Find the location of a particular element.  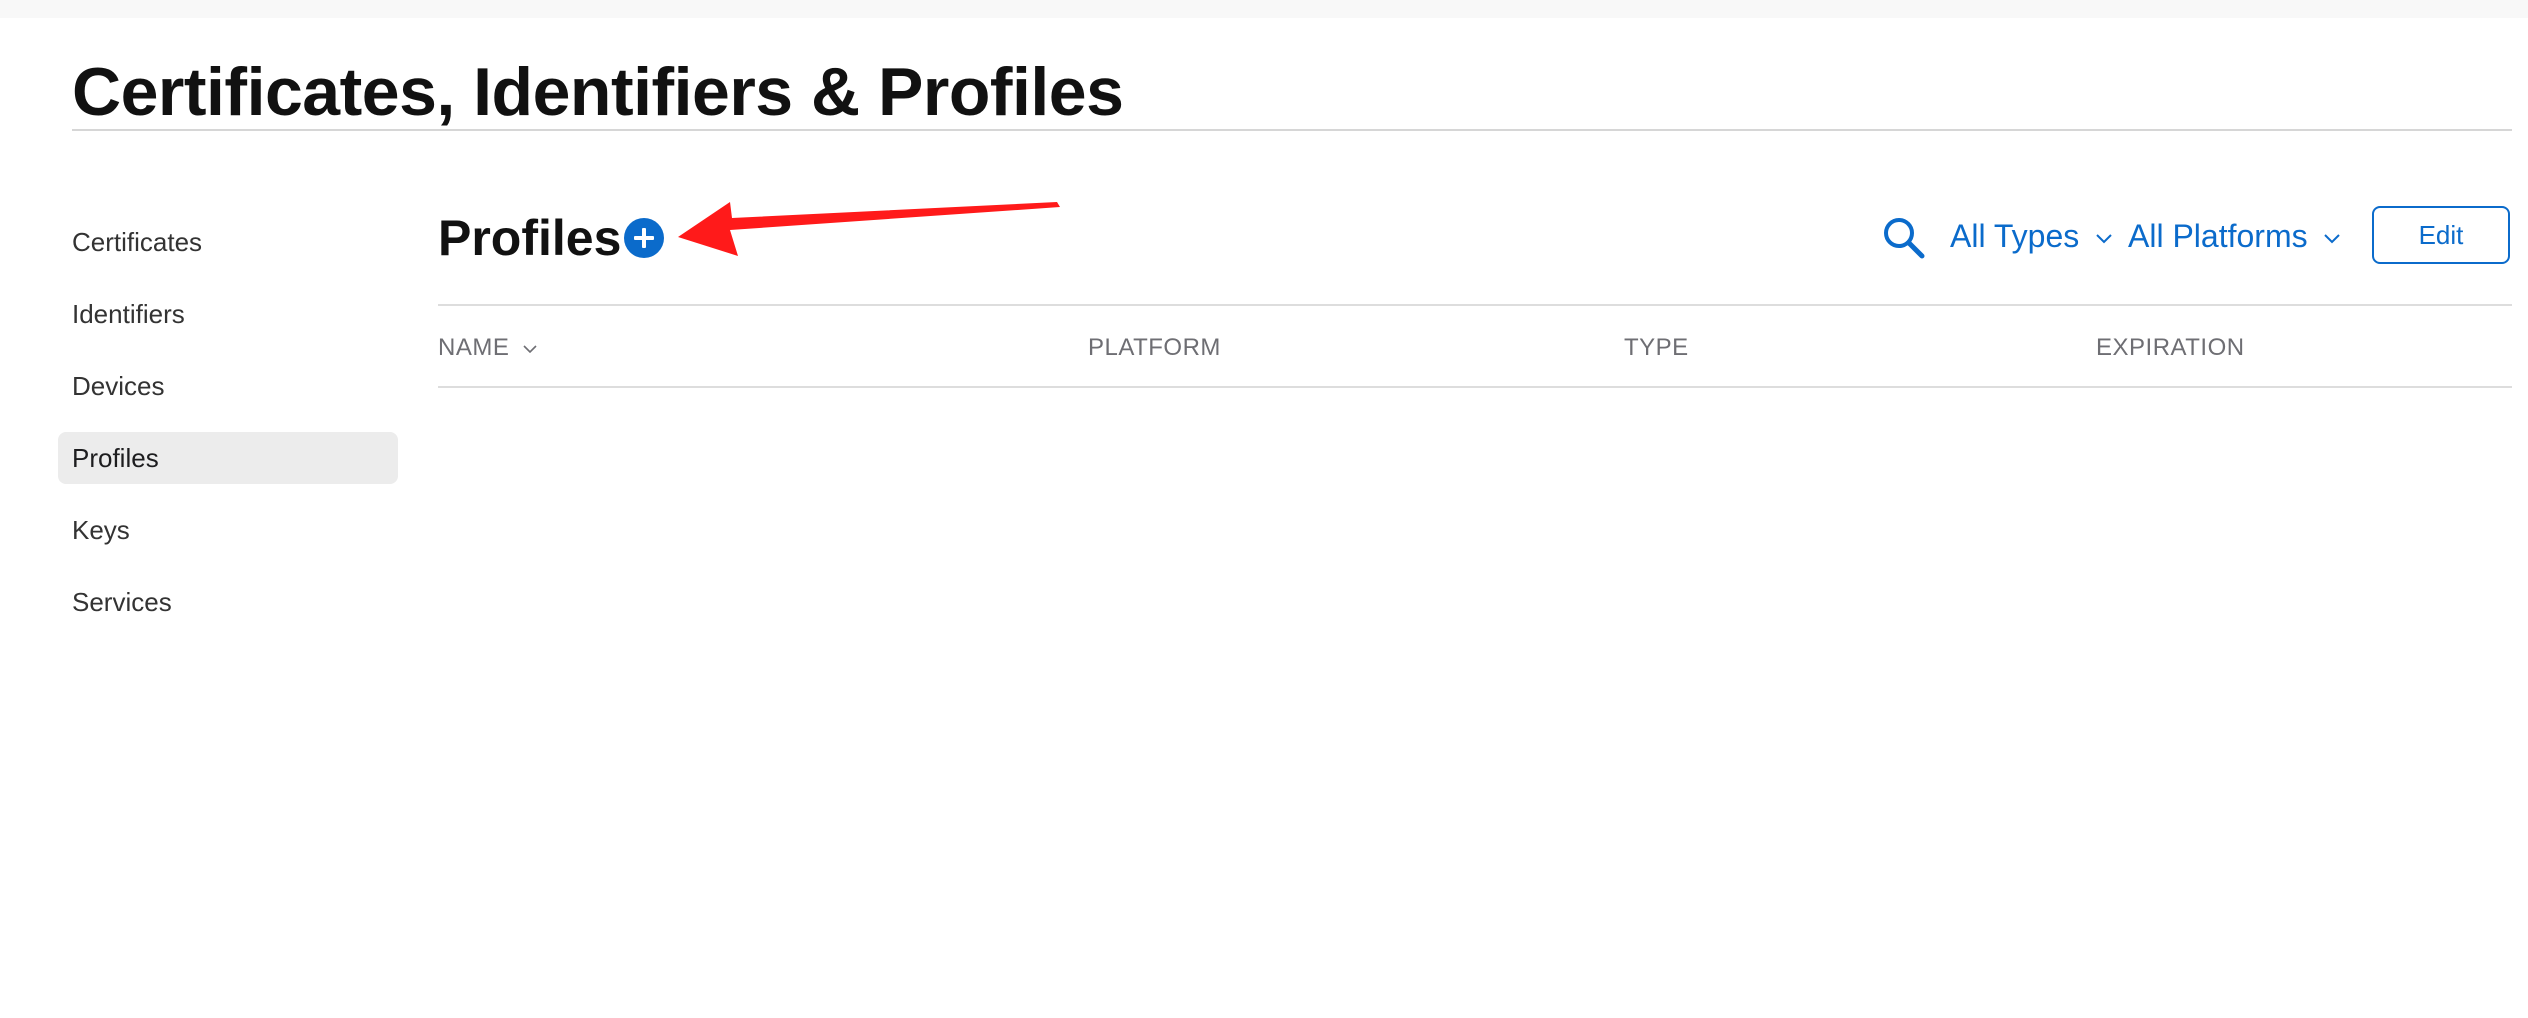

sidebar-item-services: Services is located at coordinates (228, 602).